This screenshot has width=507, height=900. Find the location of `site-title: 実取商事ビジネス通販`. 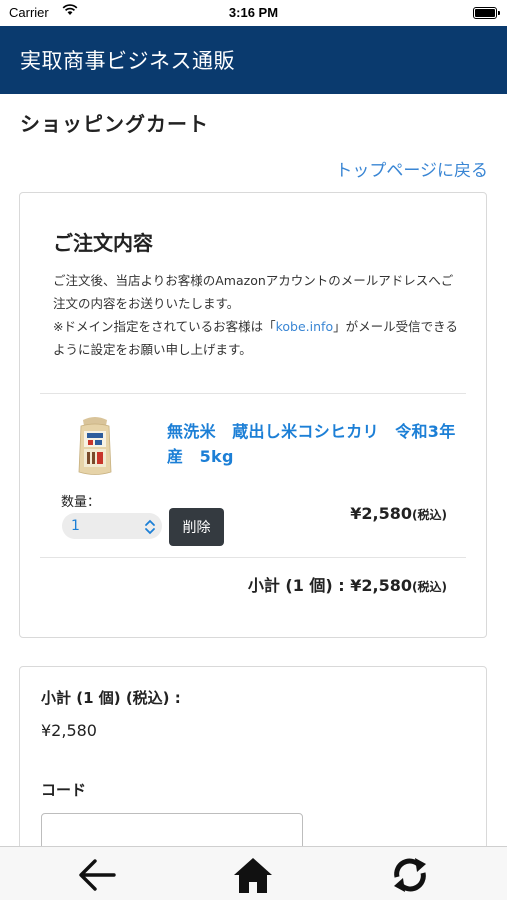

site-title: 実取商事ビジネス通販 is located at coordinates (127, 61).